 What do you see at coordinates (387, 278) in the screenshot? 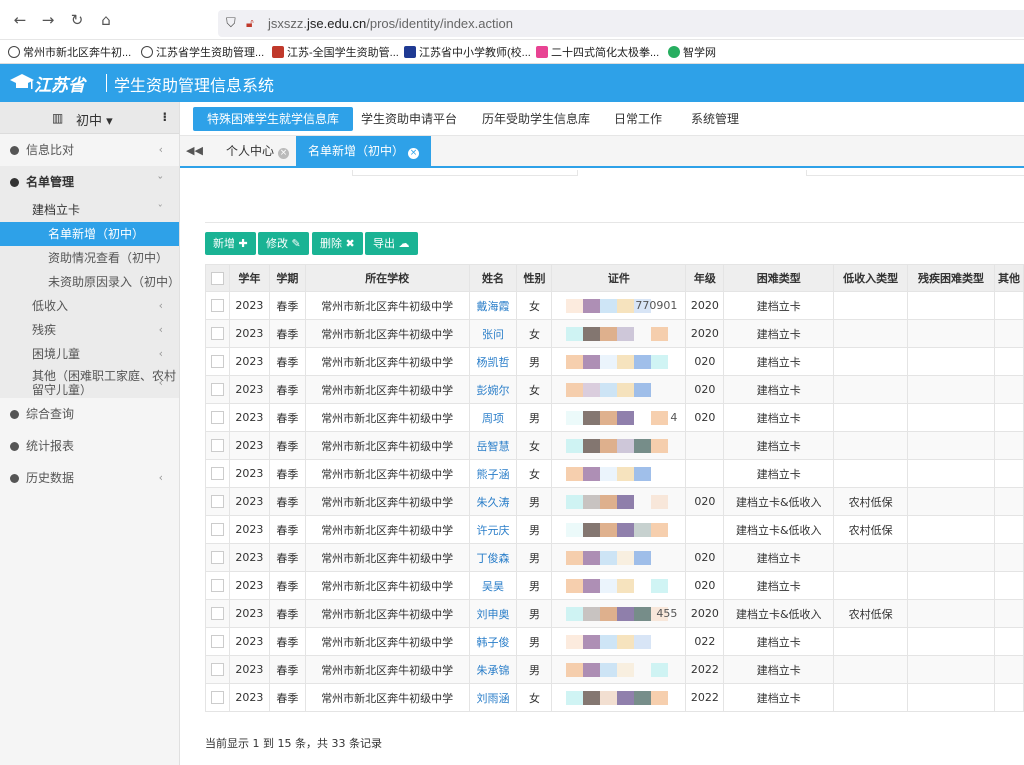
I see `col-school: 所在学校` at bounding box center [387, 278].